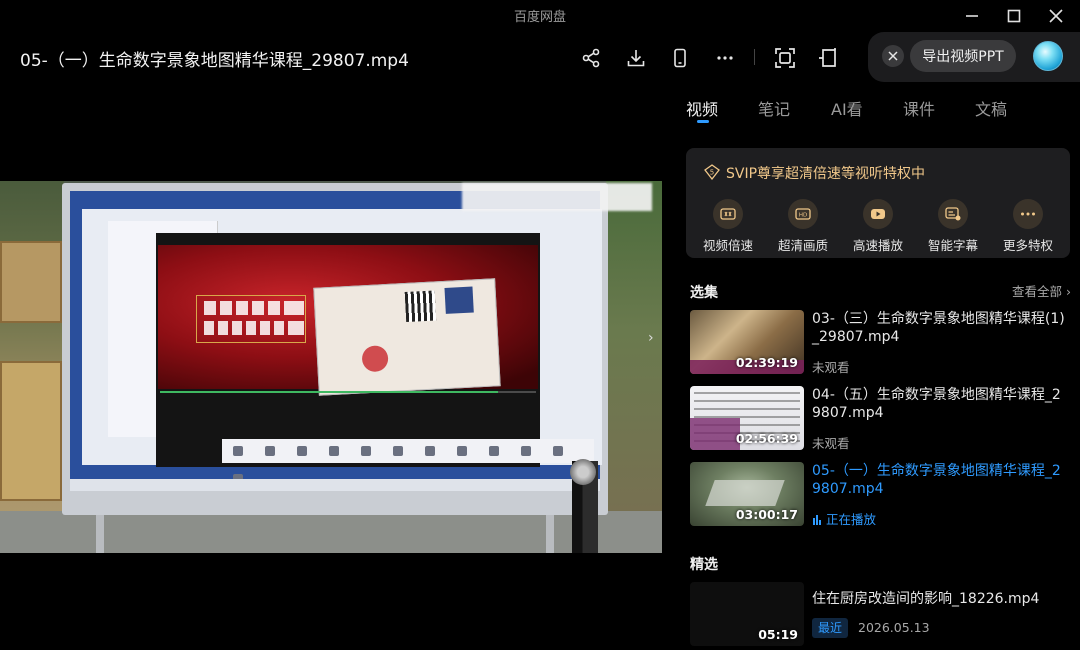 The height and width of the screenshot is (650, 1080). What do you see at coordinates (936, 404) in the screenshot?
I see `playlist-item-name: 04-（五）生命数字景象地图精华课程_29807.mp4` at bounding box center [936, 404].